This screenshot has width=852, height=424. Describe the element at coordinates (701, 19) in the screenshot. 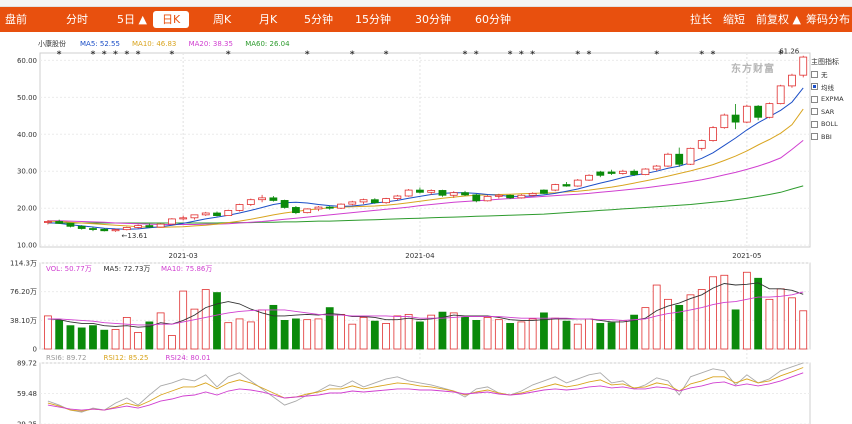

I see `toolbar-right-0: 拉长` at that location.